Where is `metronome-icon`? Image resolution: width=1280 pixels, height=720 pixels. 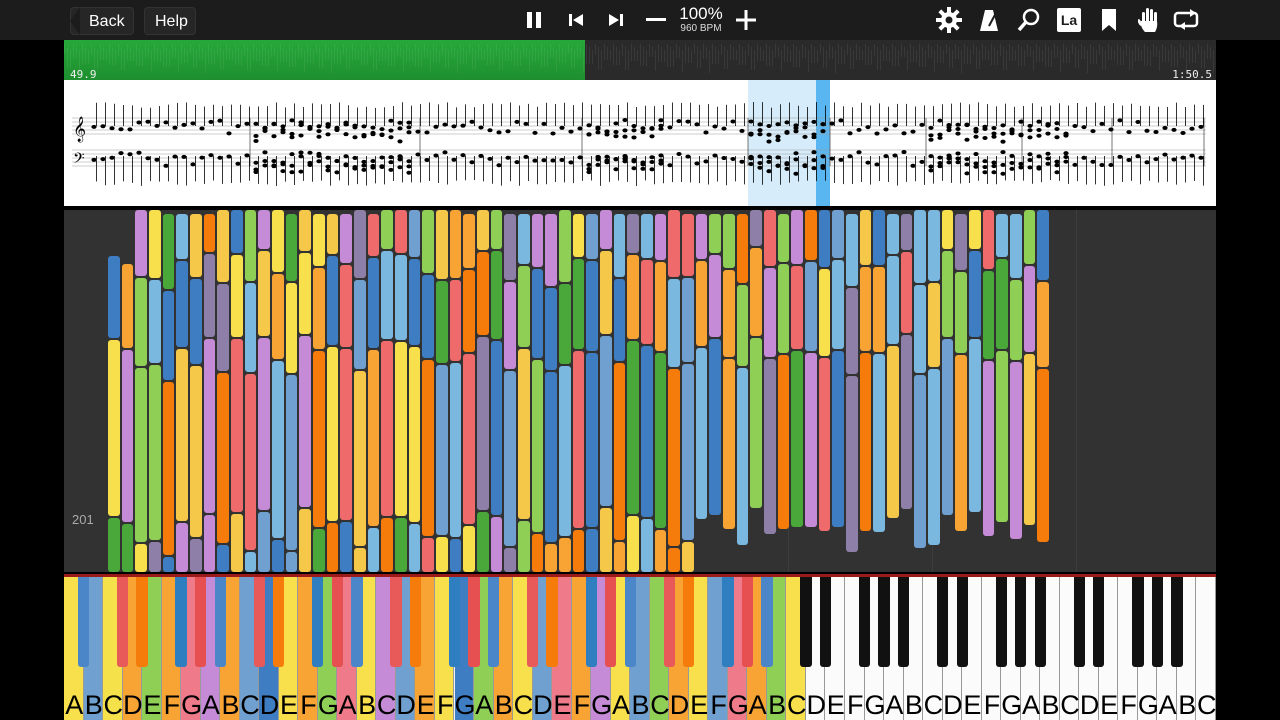
metronome-icon is located at coordinates (989, 20).